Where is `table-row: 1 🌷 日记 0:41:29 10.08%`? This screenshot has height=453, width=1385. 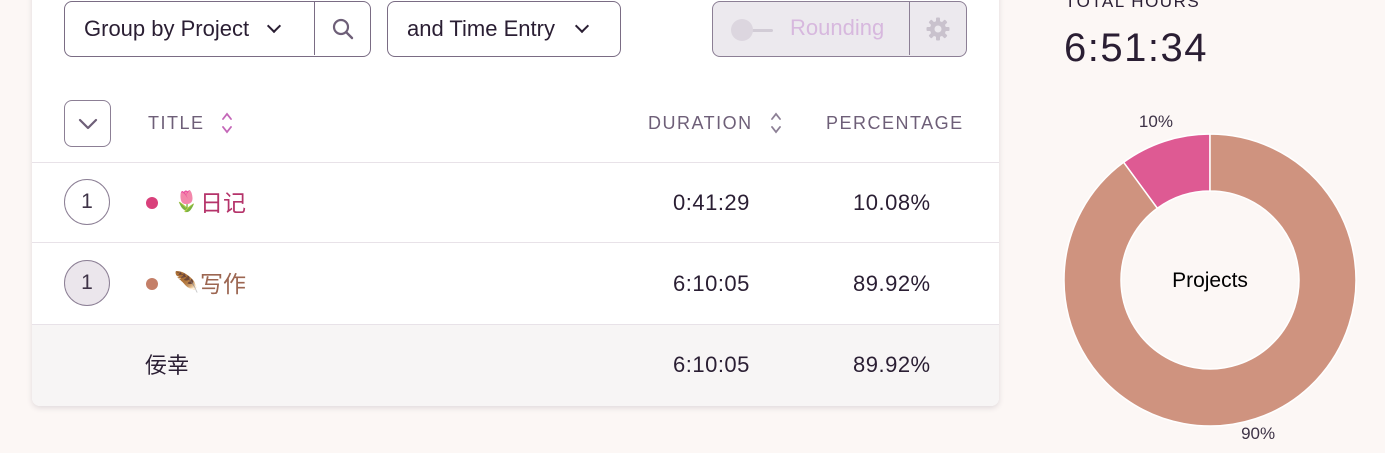
table-row: 1 🌷 日记 0:41:29 10.08% is located at coordinates (515, 203).